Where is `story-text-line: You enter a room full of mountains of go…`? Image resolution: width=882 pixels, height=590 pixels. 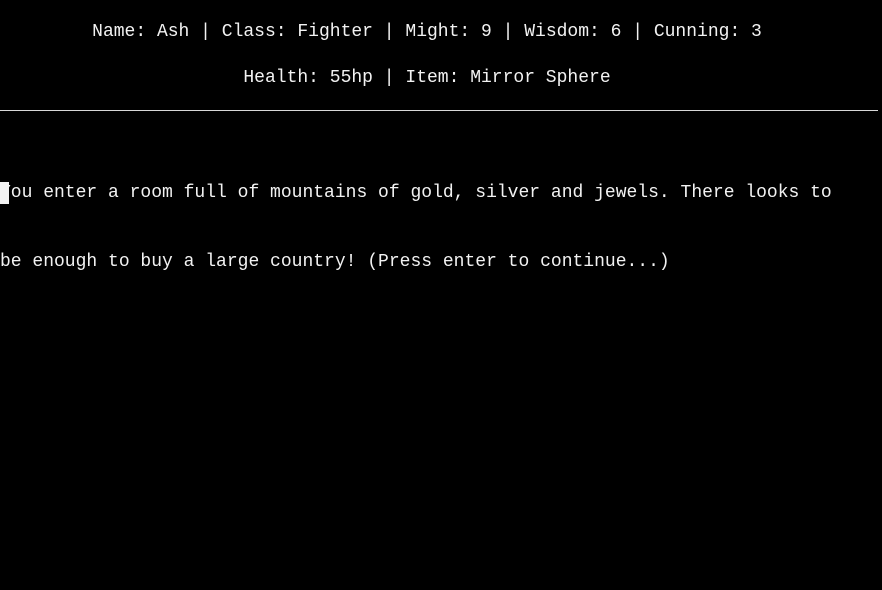
story-text-line: You enter a room full of mountains of go… is located at coordinates (416, 193).